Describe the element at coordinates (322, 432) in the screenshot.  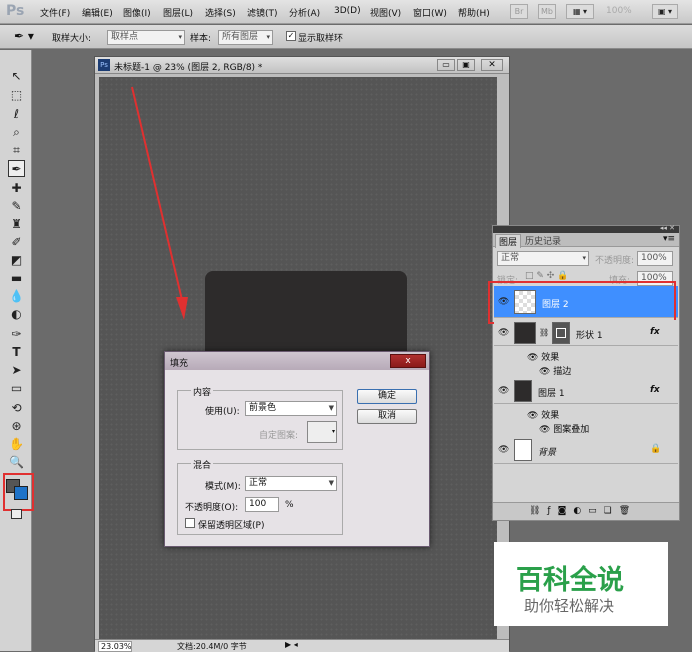
I see `custom-pattern-picker: ▾` at that location.